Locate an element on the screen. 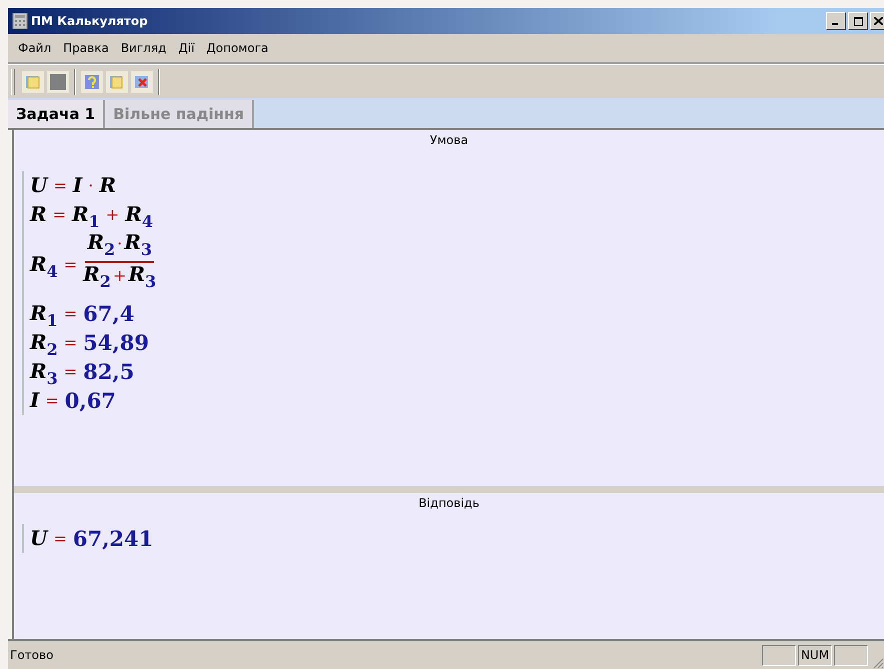  status-text: Готово is located at coordinates (31, 655).